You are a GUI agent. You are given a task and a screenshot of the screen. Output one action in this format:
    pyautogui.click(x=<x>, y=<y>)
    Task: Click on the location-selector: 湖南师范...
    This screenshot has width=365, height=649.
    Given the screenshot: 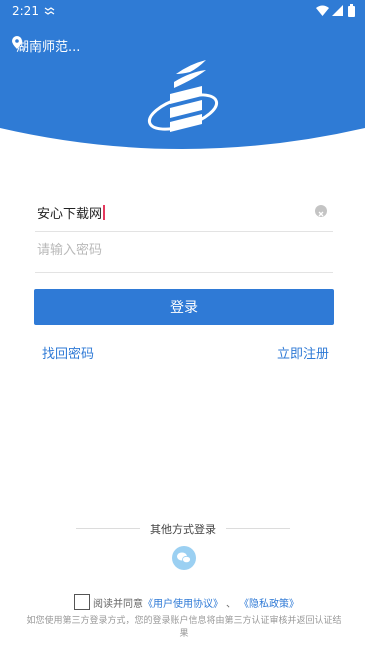 What is the action you would take?
    pyautogui.click(x=46, y=45)
    